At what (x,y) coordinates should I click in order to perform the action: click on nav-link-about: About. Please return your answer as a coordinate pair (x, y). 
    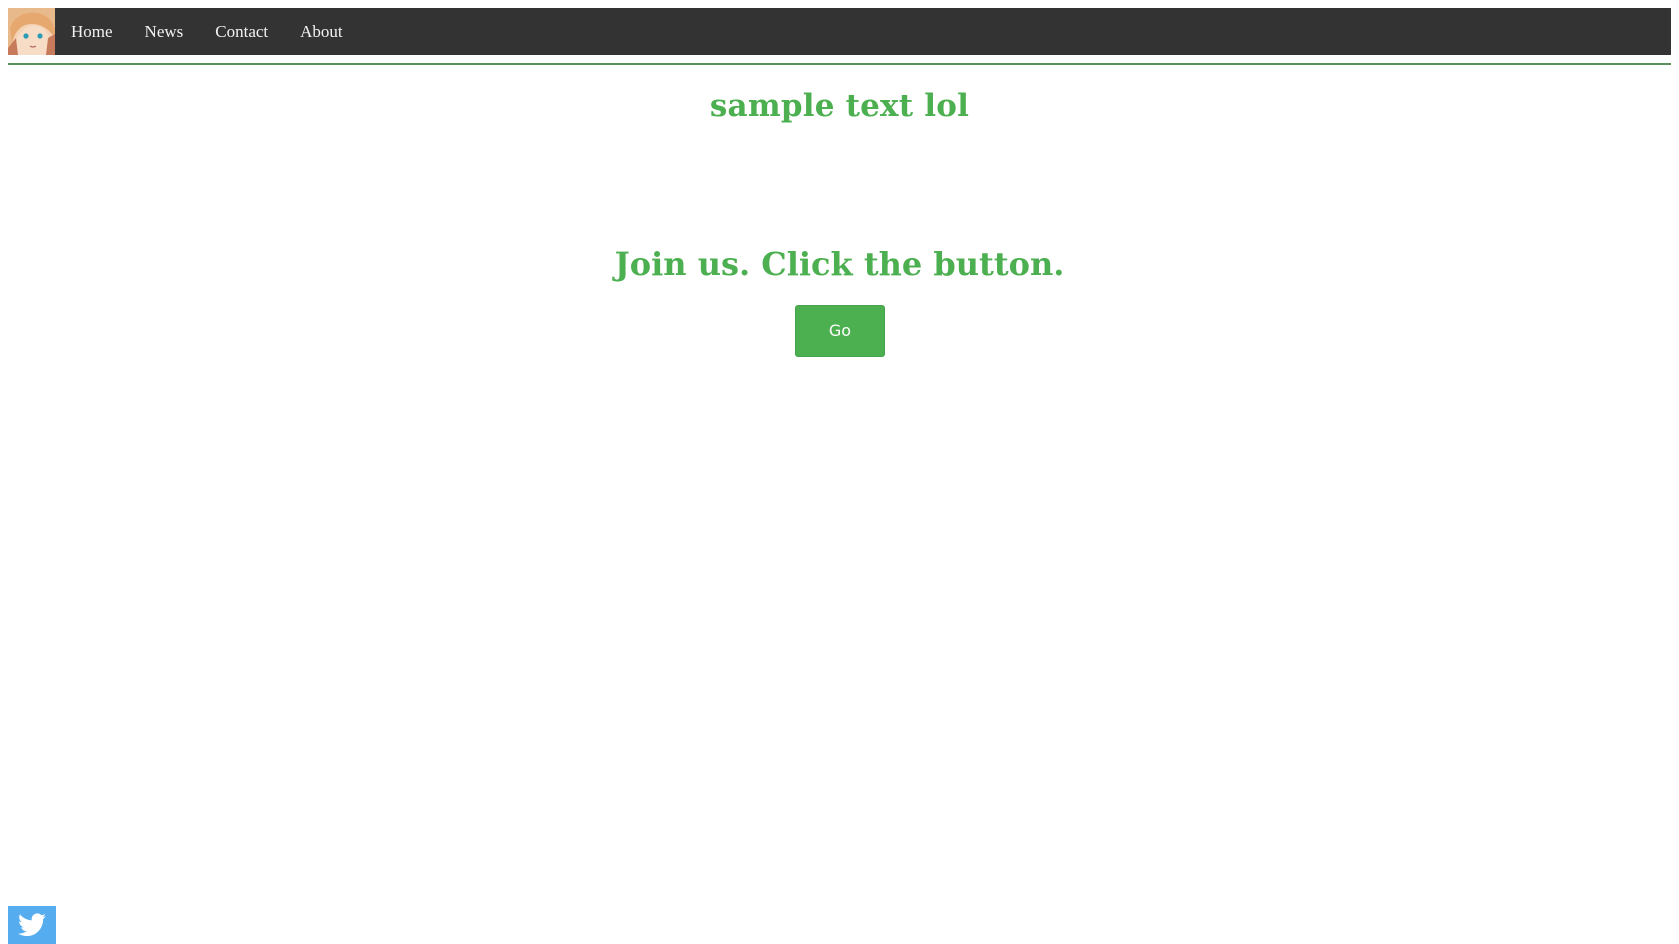
    Looking at the image, I should click on (321, 31).